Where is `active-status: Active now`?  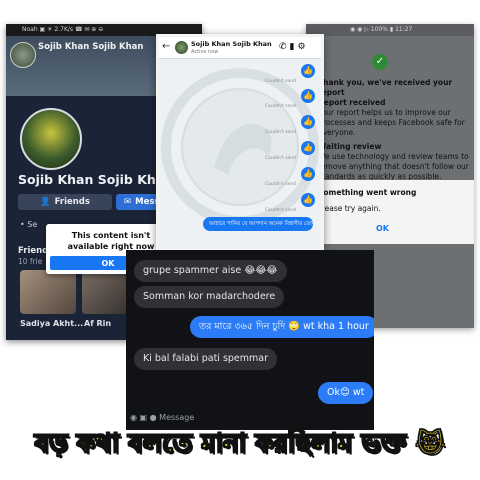 active-status: Active now is located at coordinates (205, 52).